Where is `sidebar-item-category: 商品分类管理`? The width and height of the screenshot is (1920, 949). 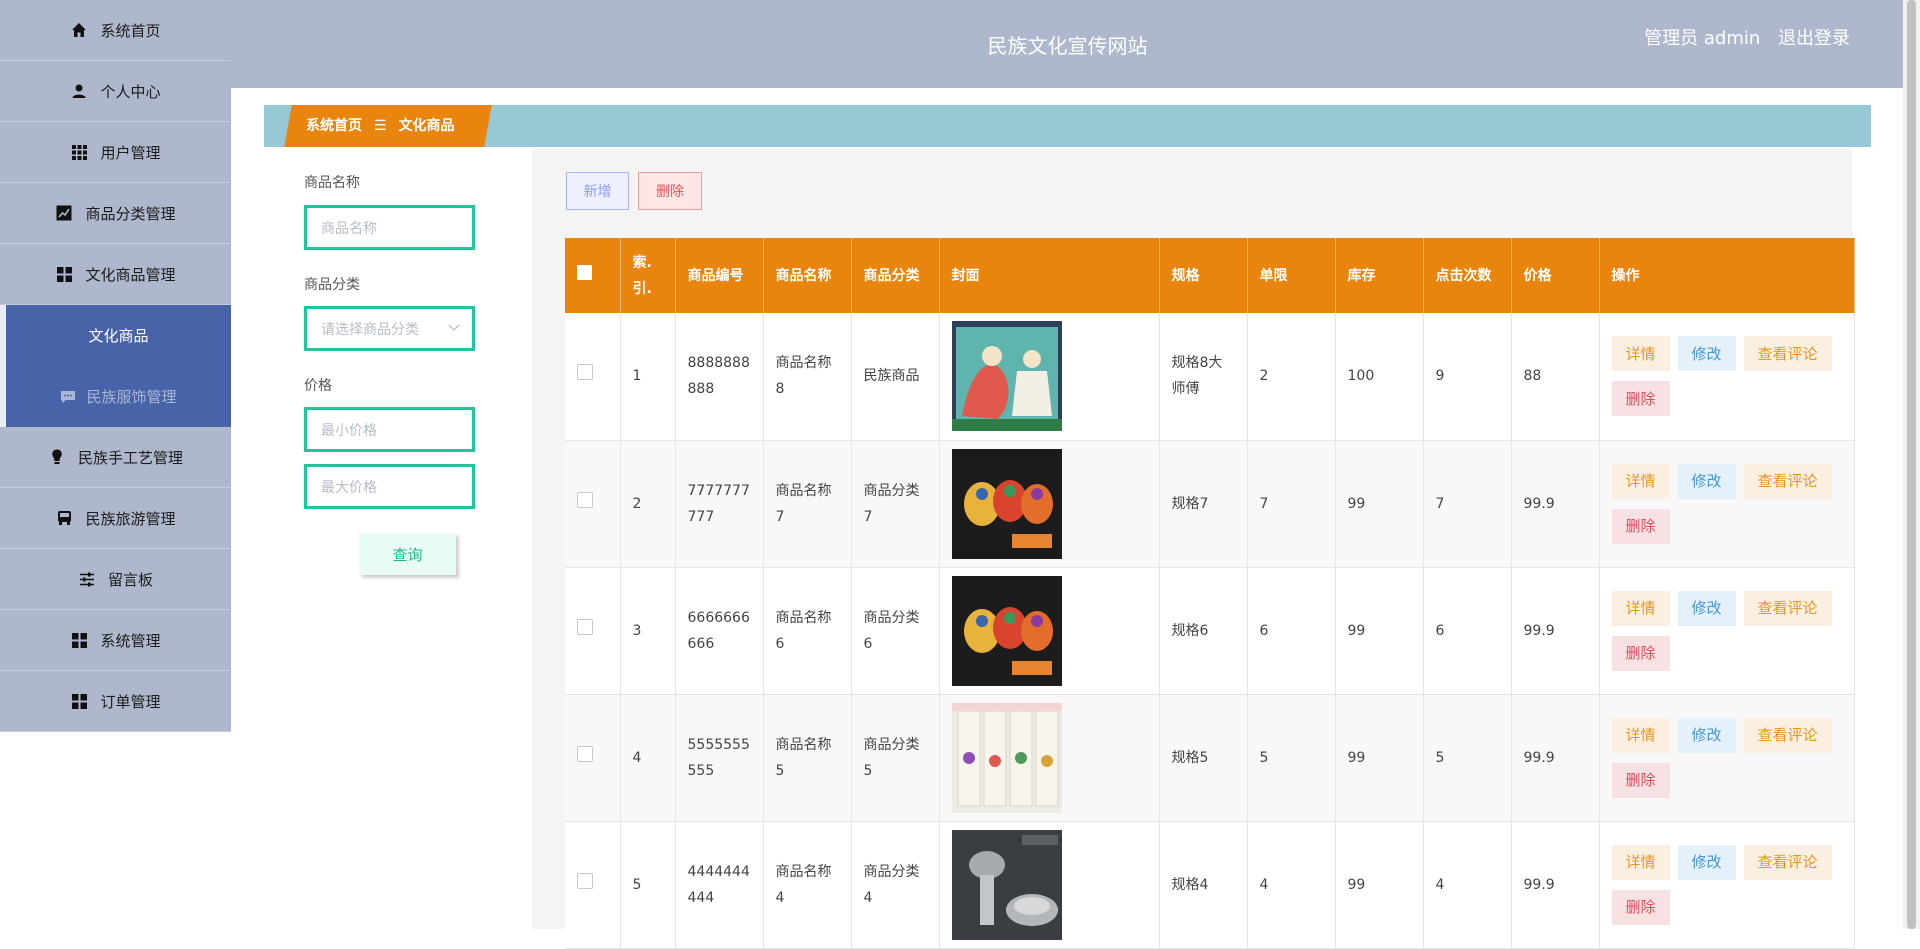
sidebar-item-category: 商品分类管理 is located at coordinates (115, 213).